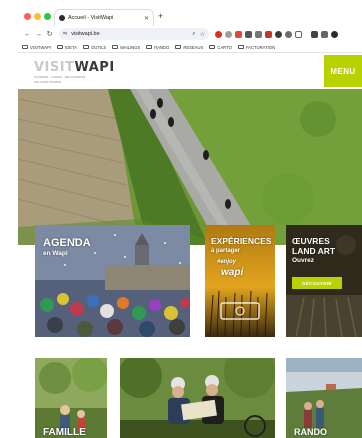 The image size is (362, 438). What do you see at coordinates (94, 47) in the screenshot?
I see `bookmark-outils: OUTILS` at bounding box center [94, 47].